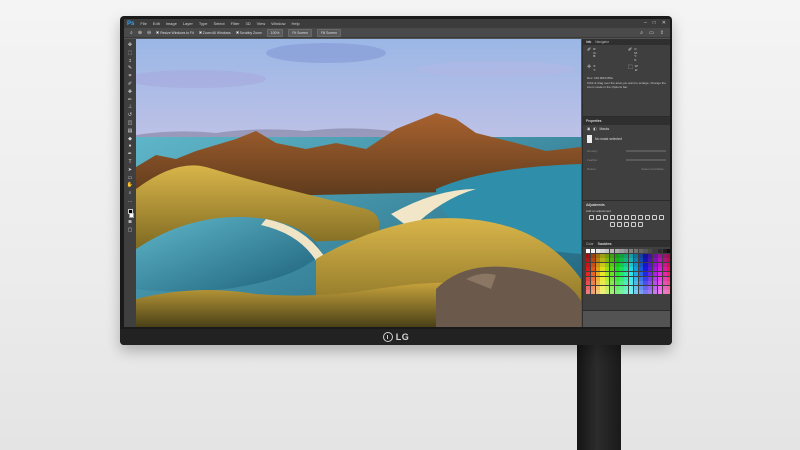 The image size is (800, 450). I want to click on menu-filter: Filter, so click(235, 23).